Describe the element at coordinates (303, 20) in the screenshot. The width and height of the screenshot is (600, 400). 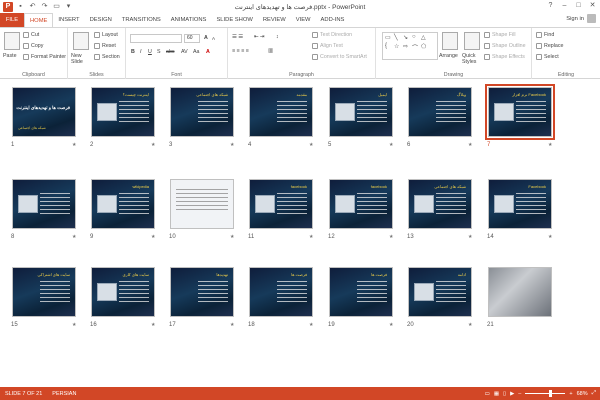
I see `tab-view: VIEW` at that location.